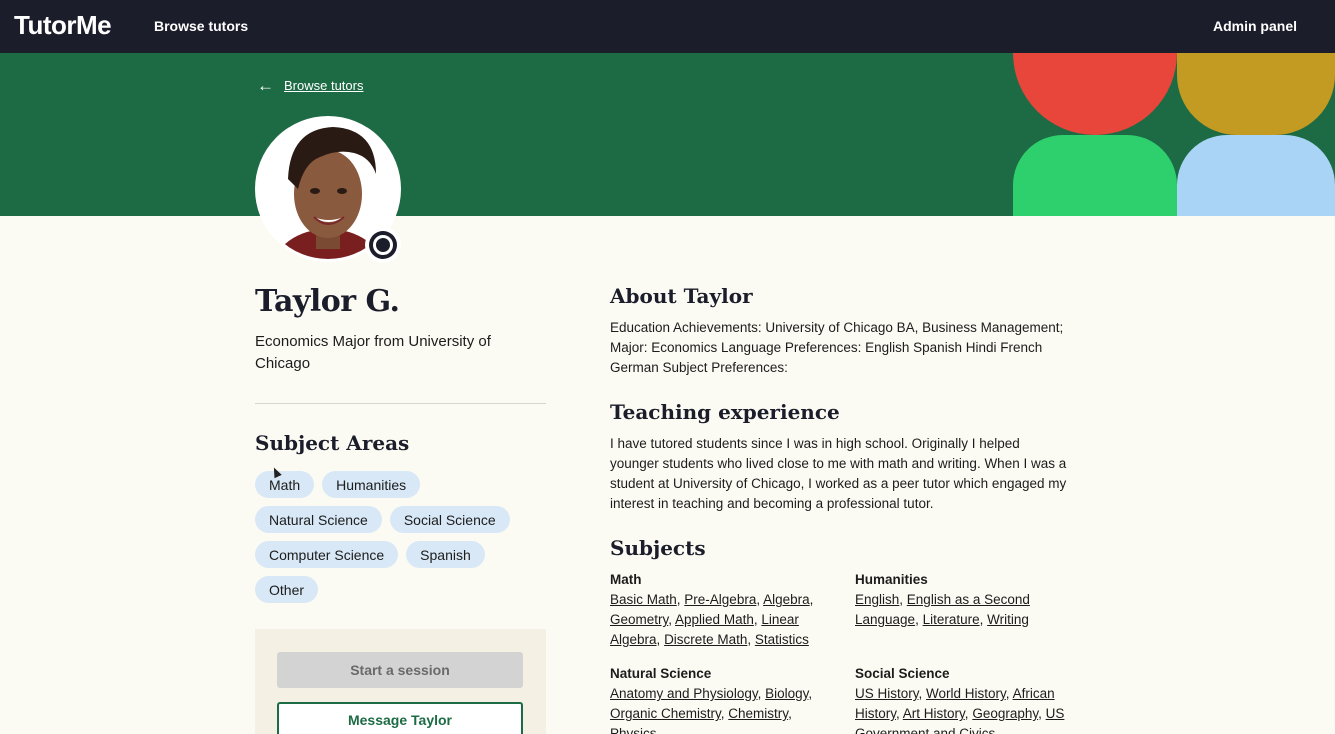  What do you see at coordinates (318, 519) in the screenshot?
I see `chip-natural-science: Natural Science` at bounding box center [318, 519].